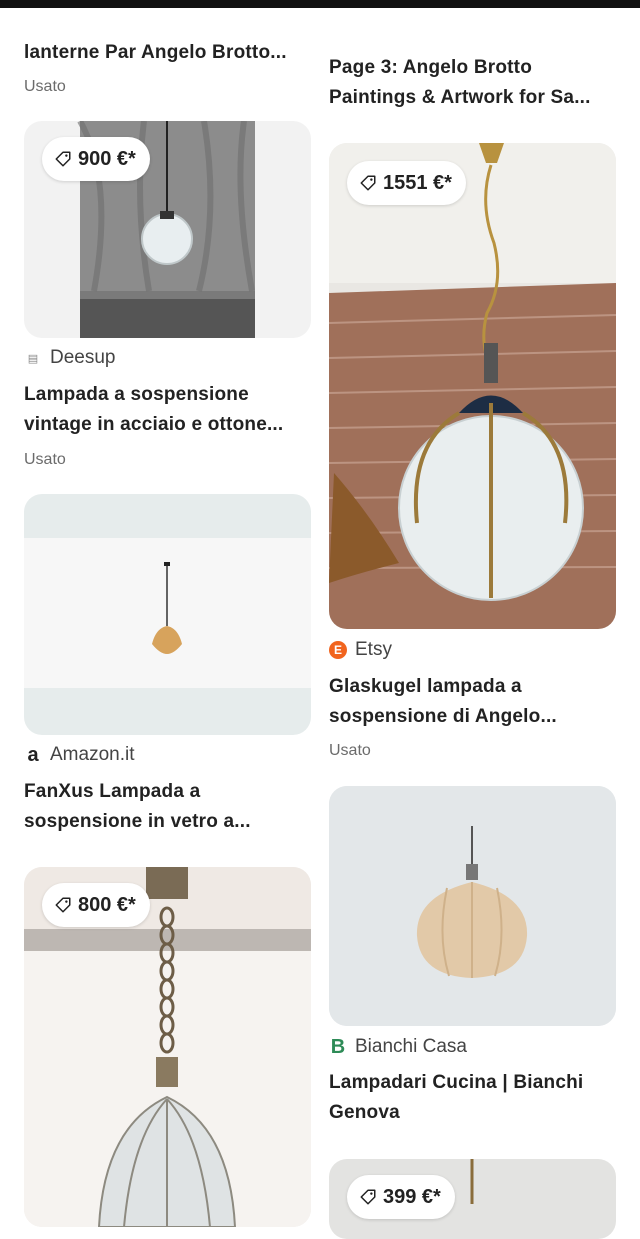 The image size is (640, 1239). I want to click on title-line: Lampada a sospensione, so click(136, 394).